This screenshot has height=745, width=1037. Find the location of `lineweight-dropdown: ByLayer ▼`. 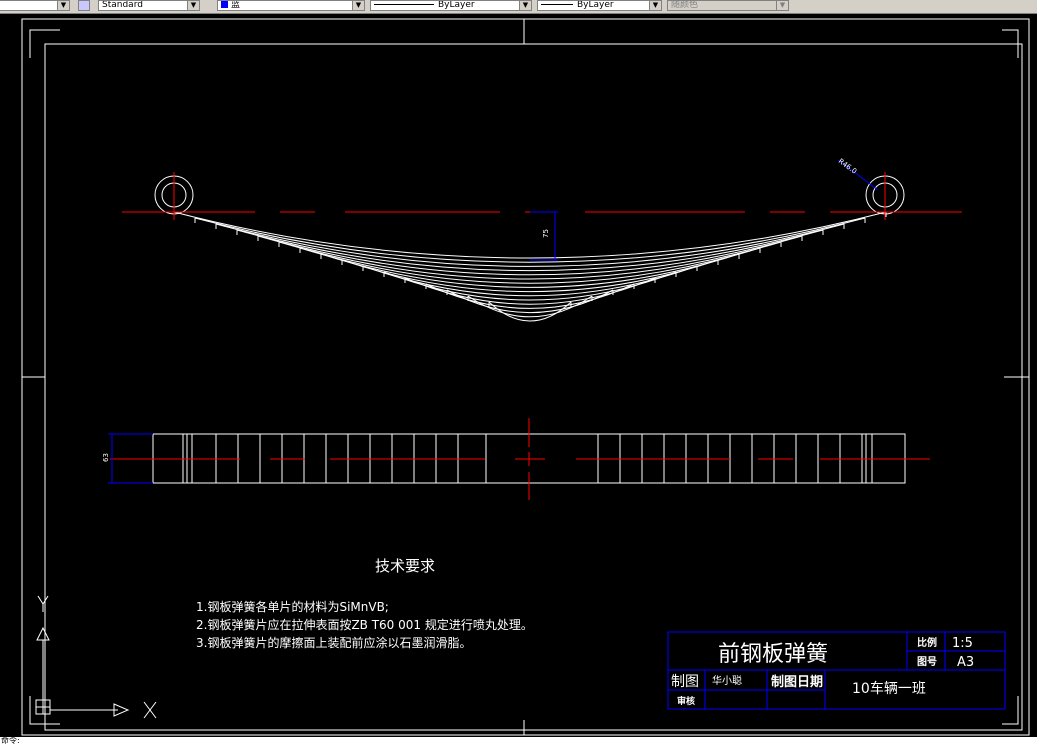

lineweight-dropdown: ByLayer ▼ is located at coordinates (599, 5).